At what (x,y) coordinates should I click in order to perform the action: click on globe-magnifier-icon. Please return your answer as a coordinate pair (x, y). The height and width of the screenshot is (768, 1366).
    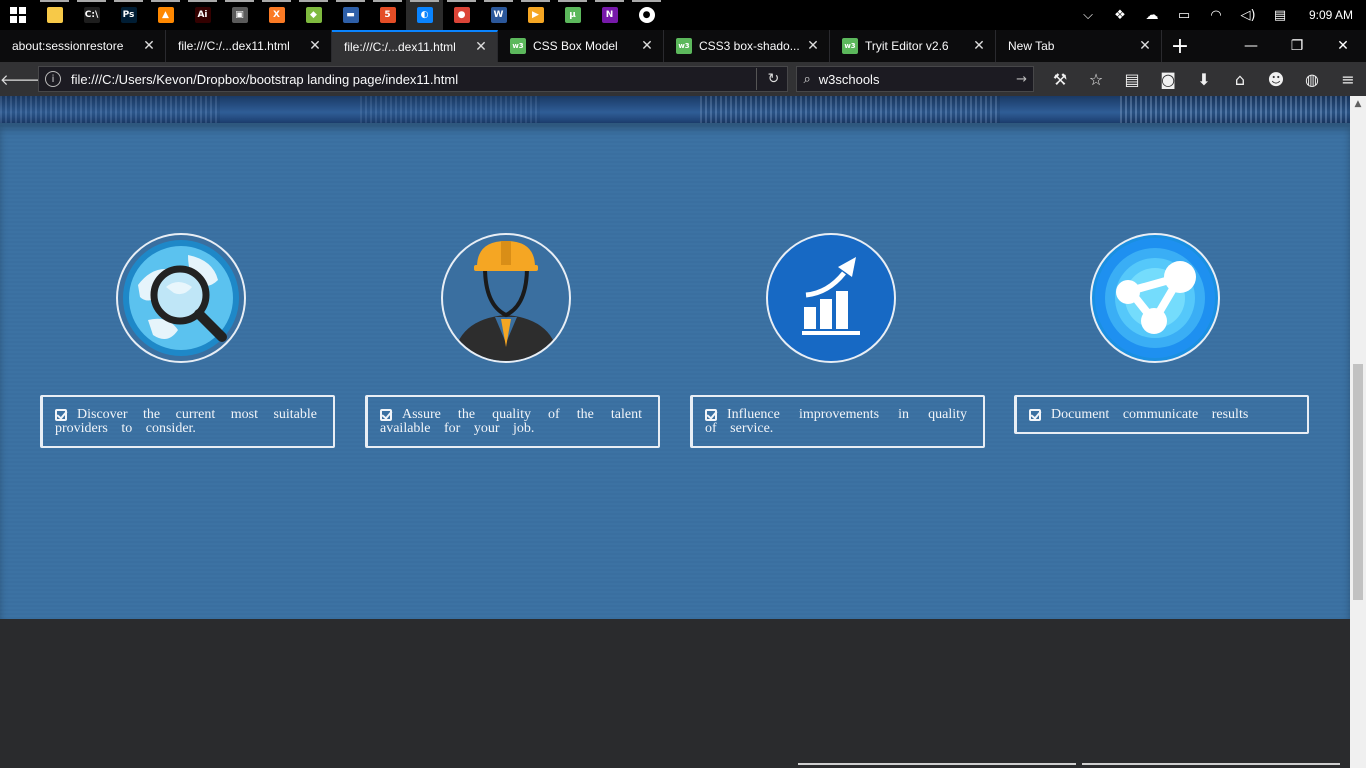
    Looking at the image, I should click on (181, 298).